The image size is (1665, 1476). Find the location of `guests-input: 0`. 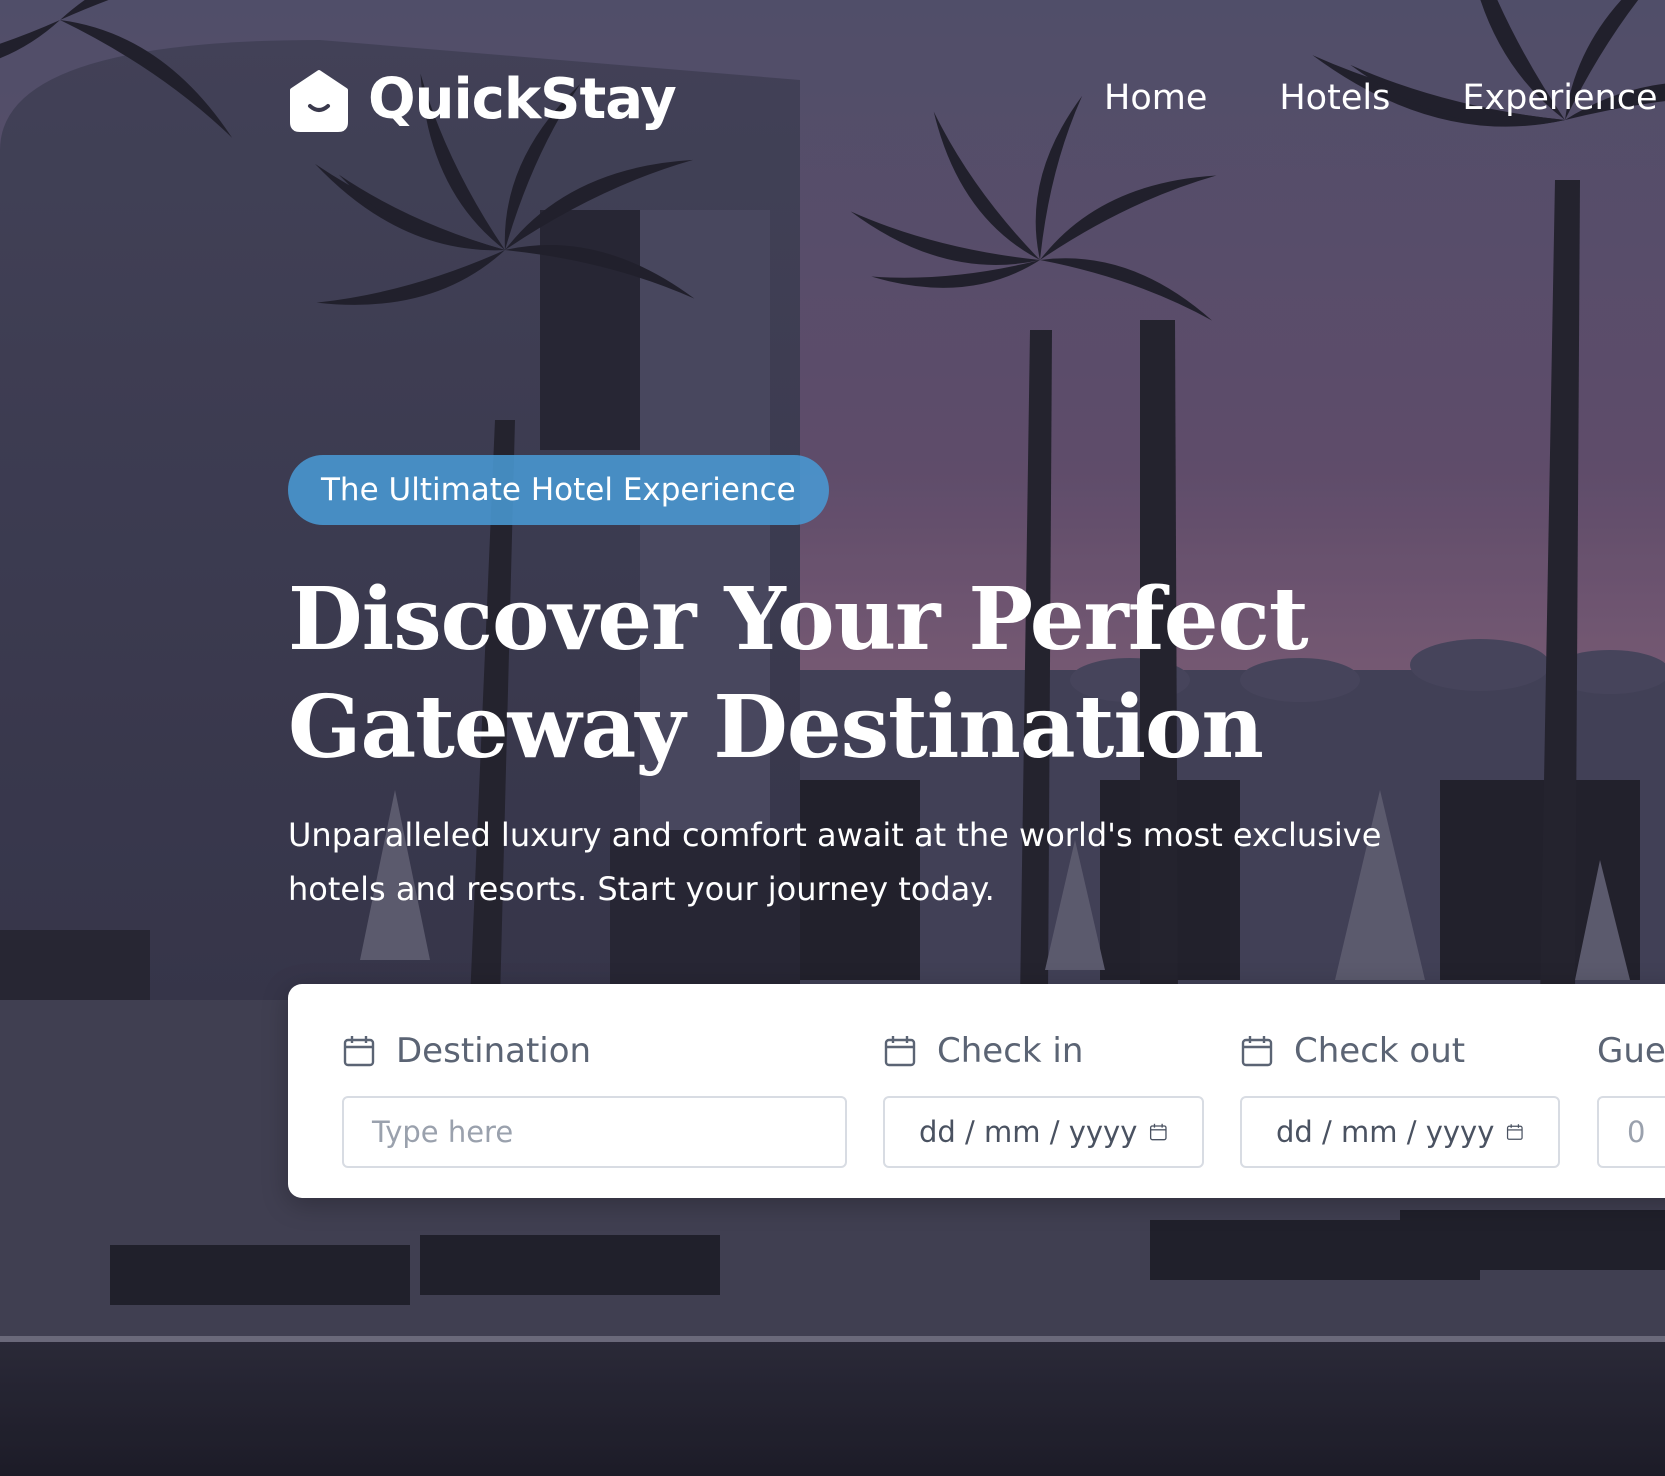

guests-input: 0 is located at coordinates (1631, 1132).